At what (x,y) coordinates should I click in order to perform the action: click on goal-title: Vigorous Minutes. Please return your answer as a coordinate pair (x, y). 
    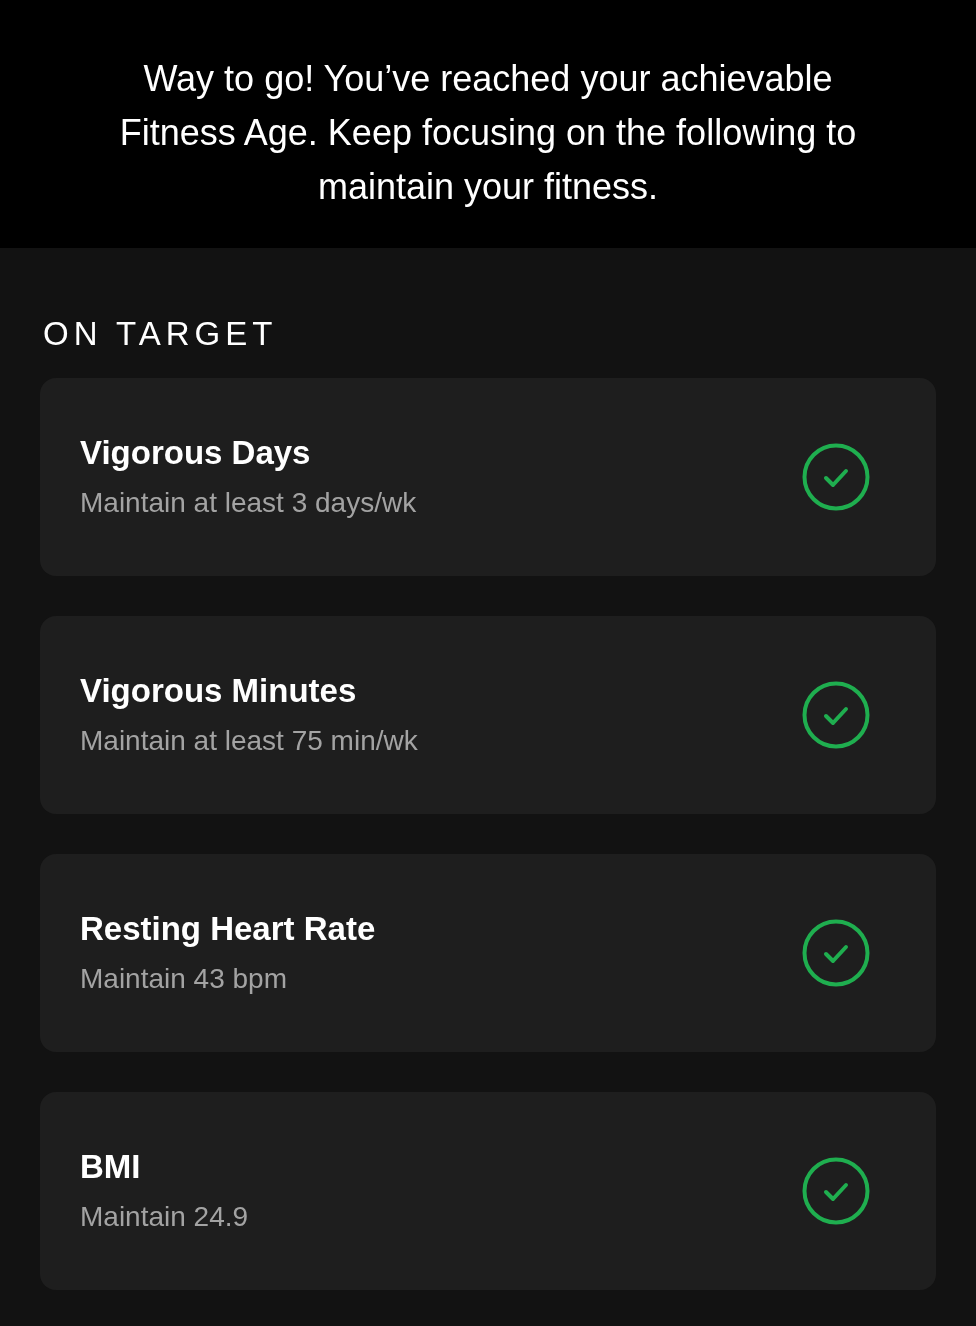
    Looking at the image, I should click on (218, 691).